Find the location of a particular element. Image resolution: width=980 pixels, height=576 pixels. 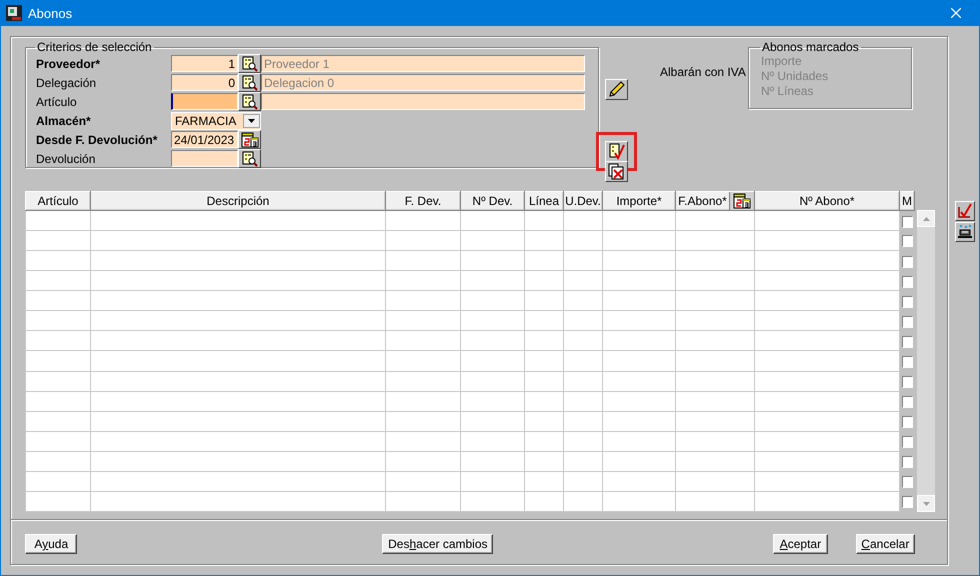

dropdown-arrow-icon is located at coordinates (251, 120).